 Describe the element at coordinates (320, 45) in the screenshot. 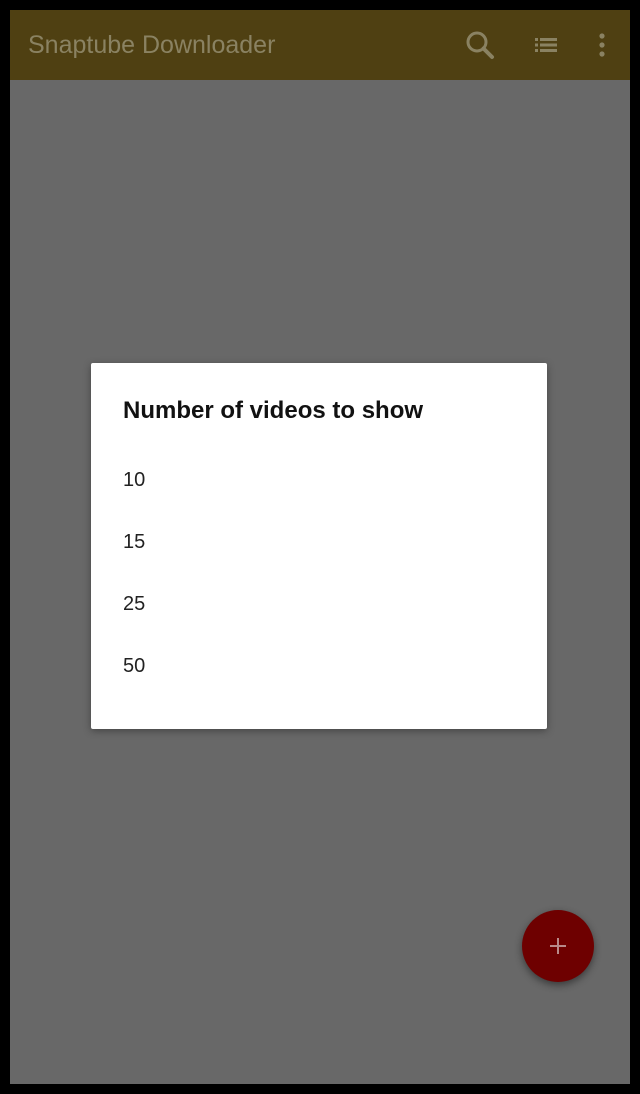

I see `app-bar: Snaptube Downloader` at that location.